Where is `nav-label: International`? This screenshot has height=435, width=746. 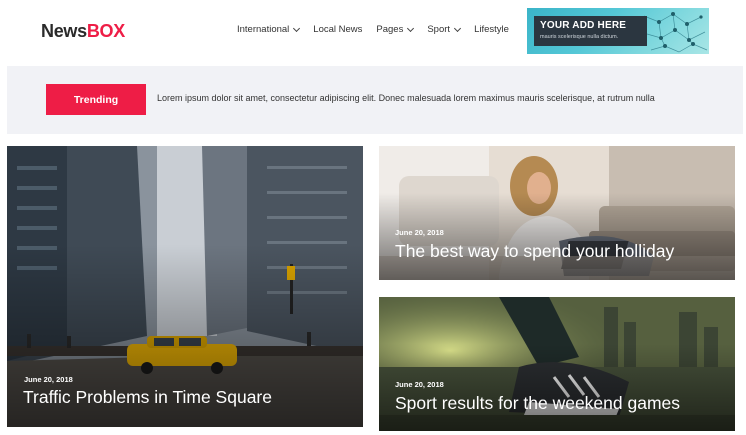 nav-label: International is located at coordinates (263, 29).